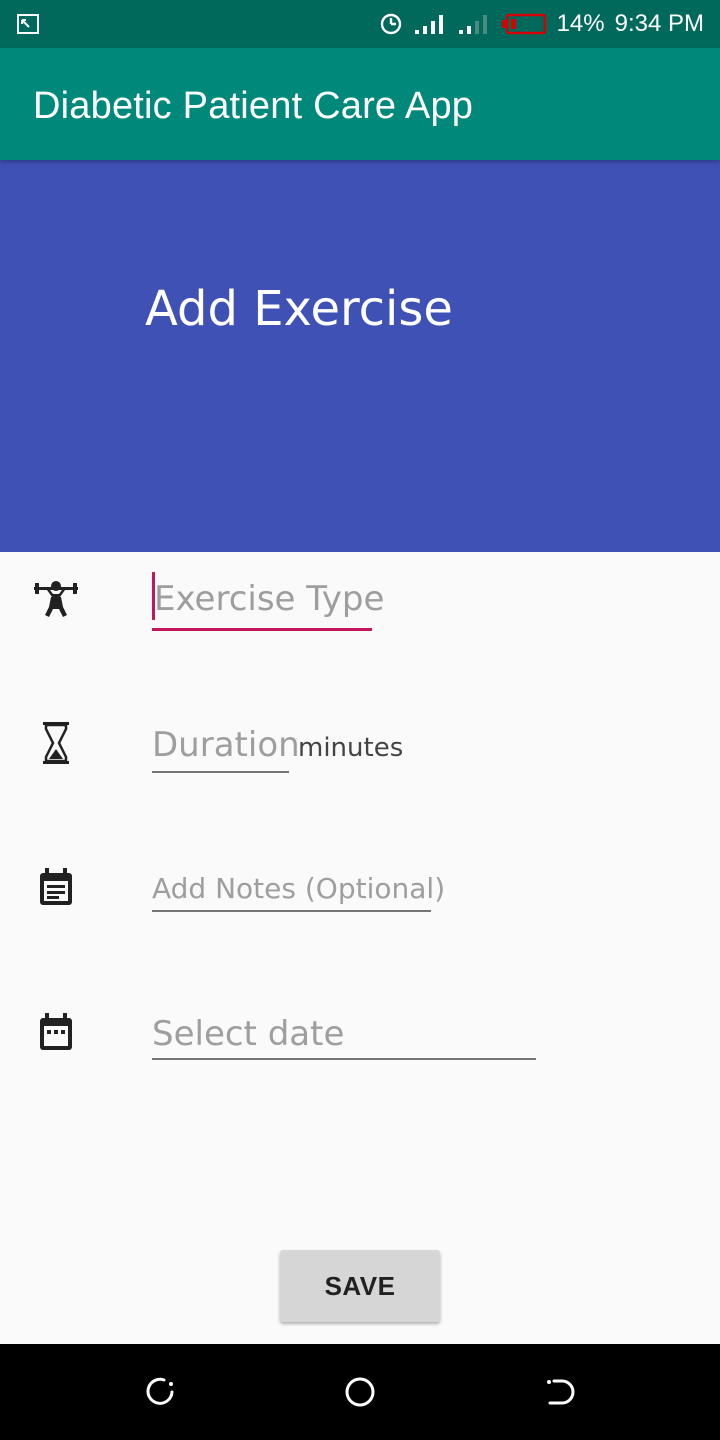  I want to click on duration-input: Duration, so click(226, 748).